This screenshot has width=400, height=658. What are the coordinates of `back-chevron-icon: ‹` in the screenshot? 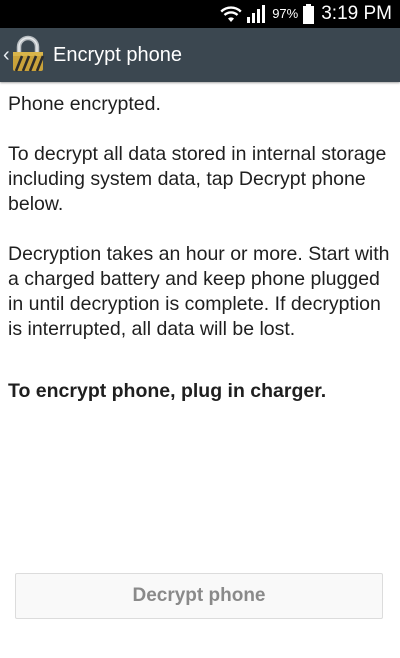 It's located at (6, 55).